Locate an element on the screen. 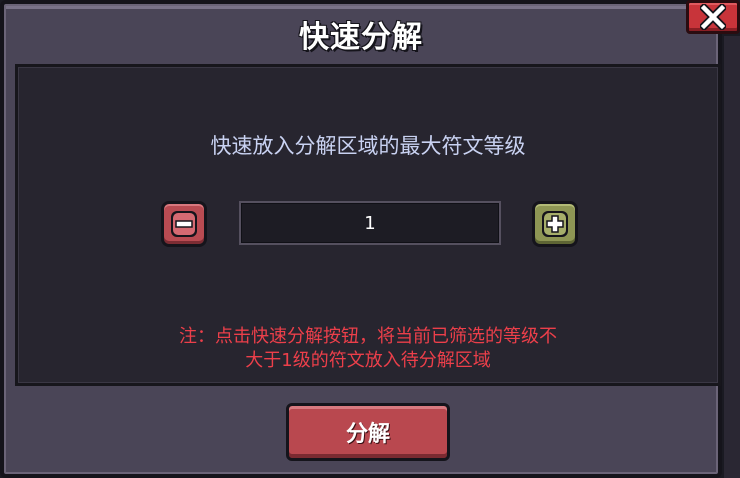  decrease-level-button is located at coordinates (184, 224).